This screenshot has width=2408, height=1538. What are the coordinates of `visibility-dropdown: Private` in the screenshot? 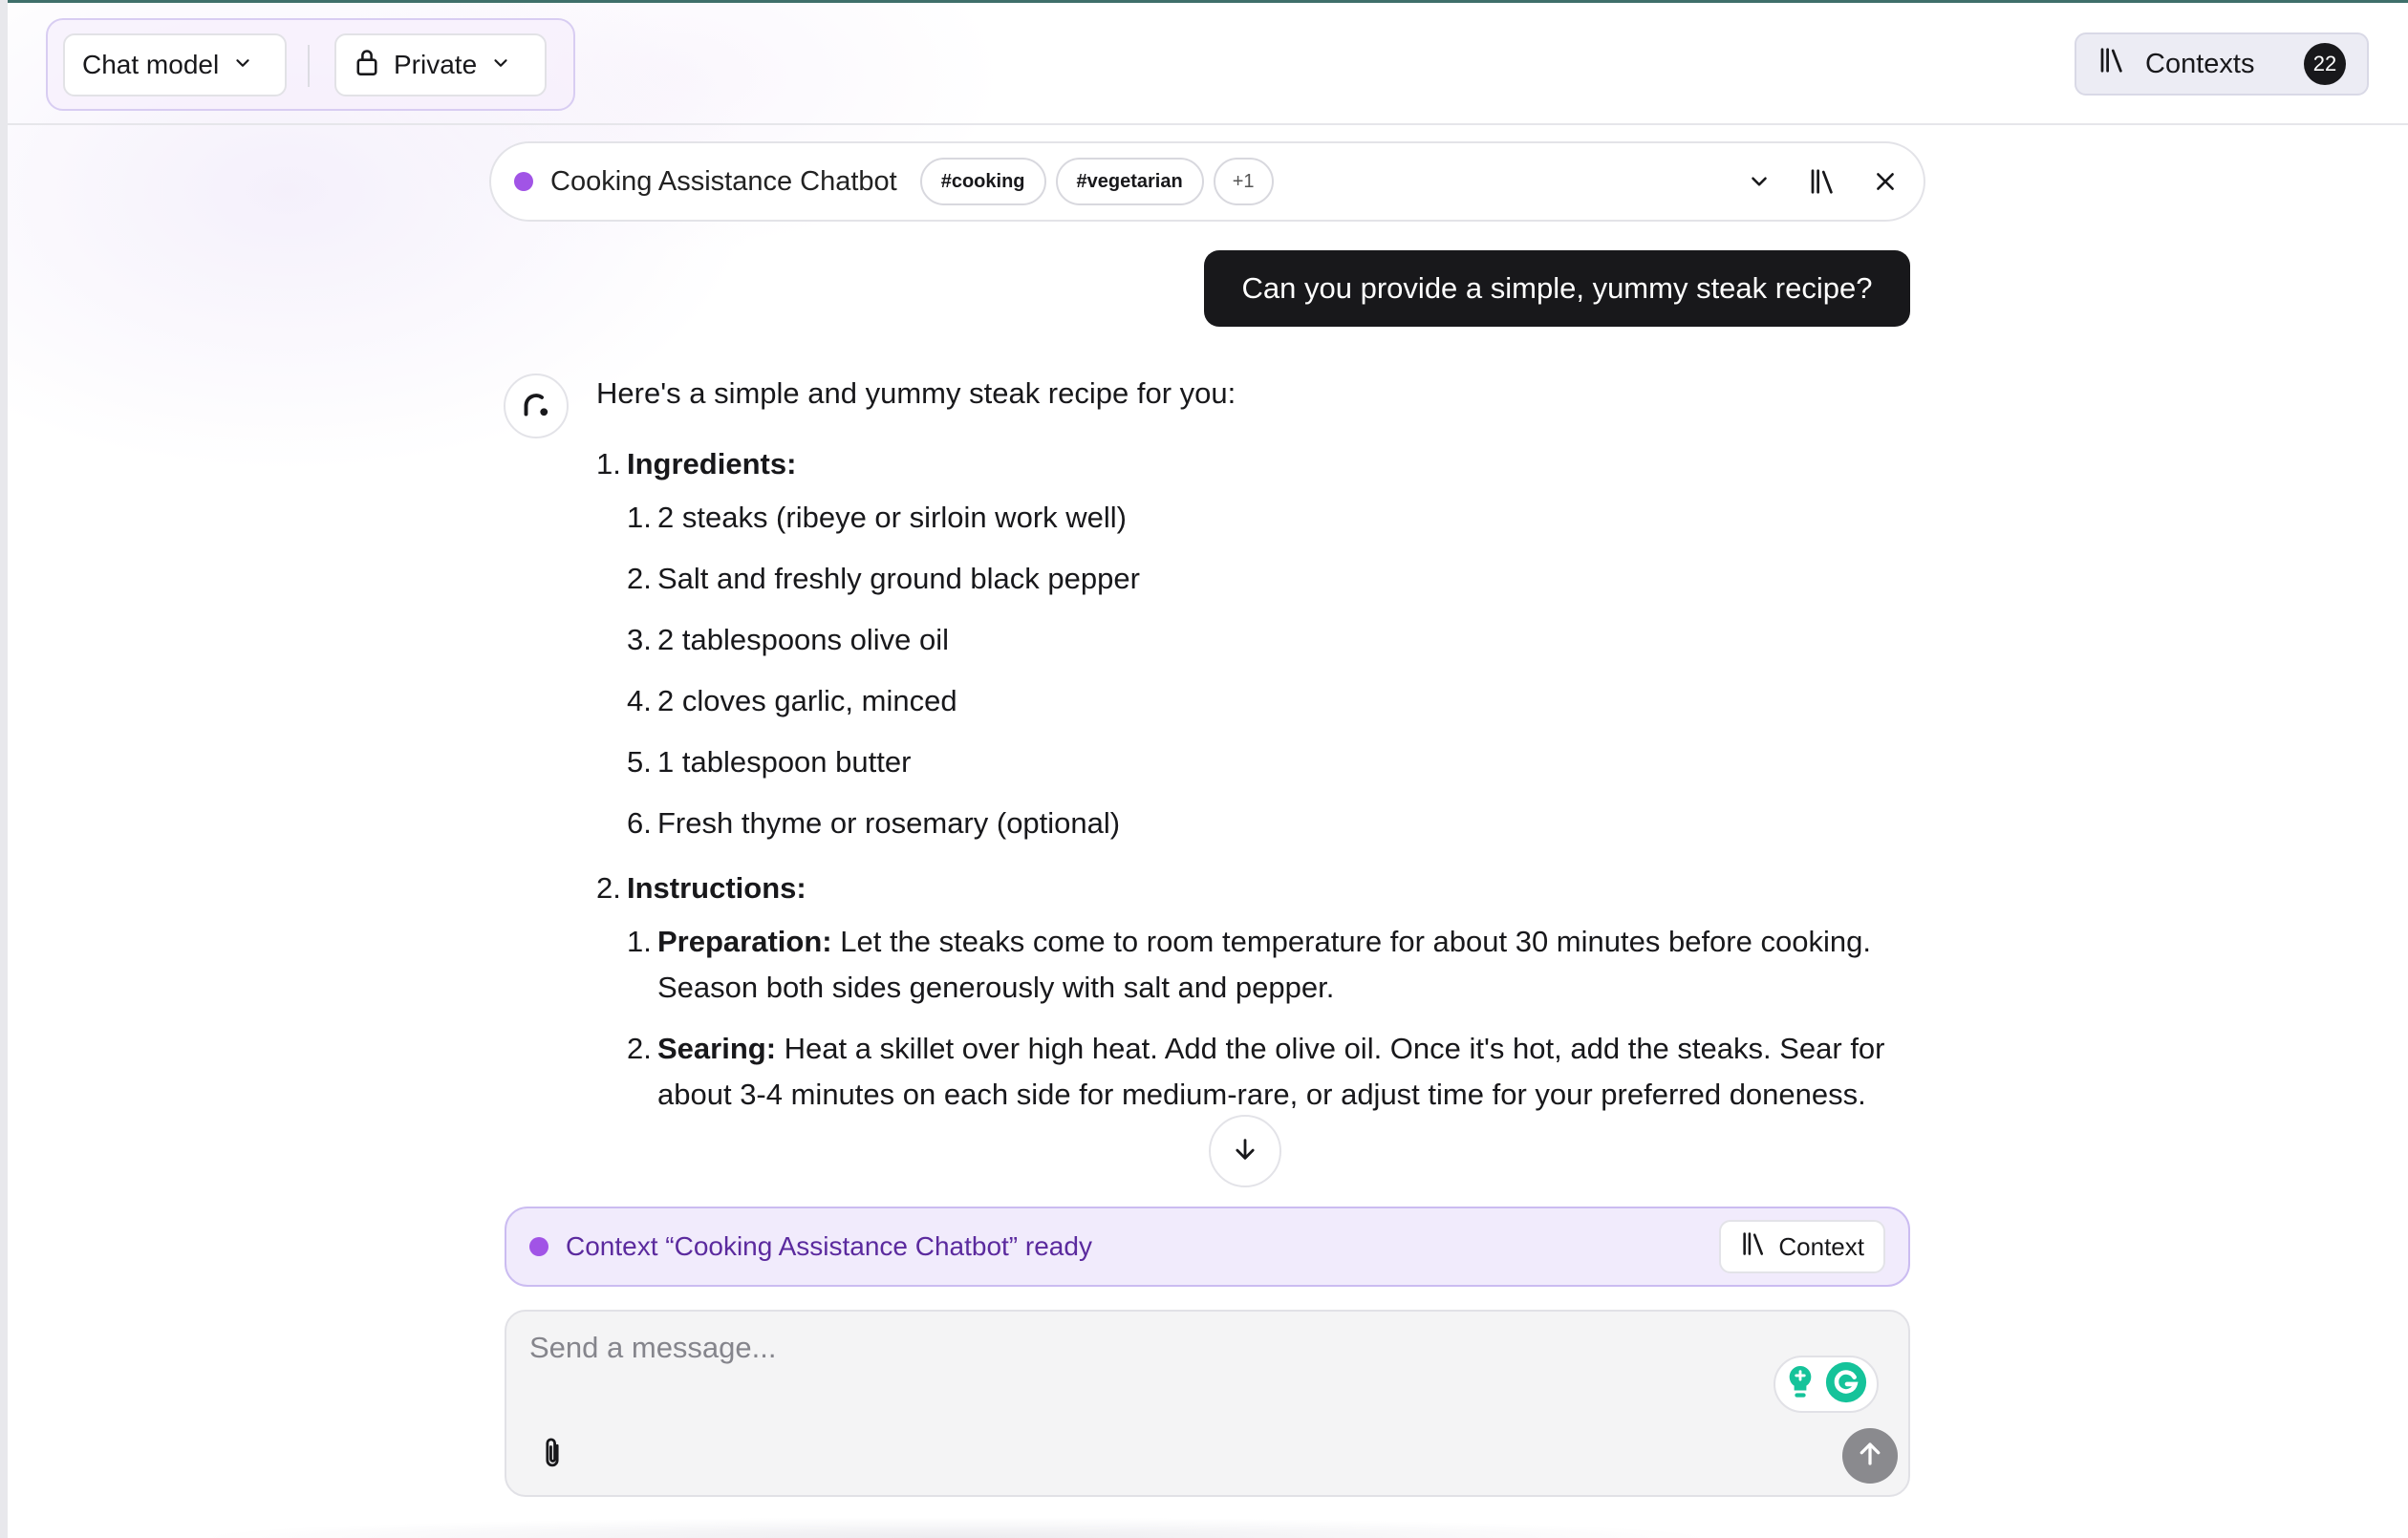 It's located at (441, 65).